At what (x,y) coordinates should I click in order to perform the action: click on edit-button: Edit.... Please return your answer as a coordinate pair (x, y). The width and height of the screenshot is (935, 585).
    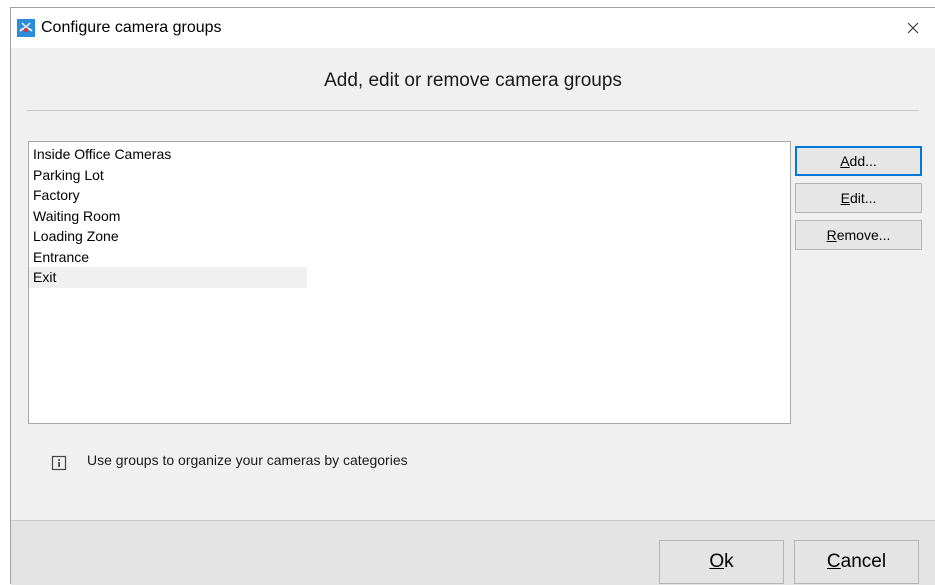
    Looking at the image, I should click on (858, 198).